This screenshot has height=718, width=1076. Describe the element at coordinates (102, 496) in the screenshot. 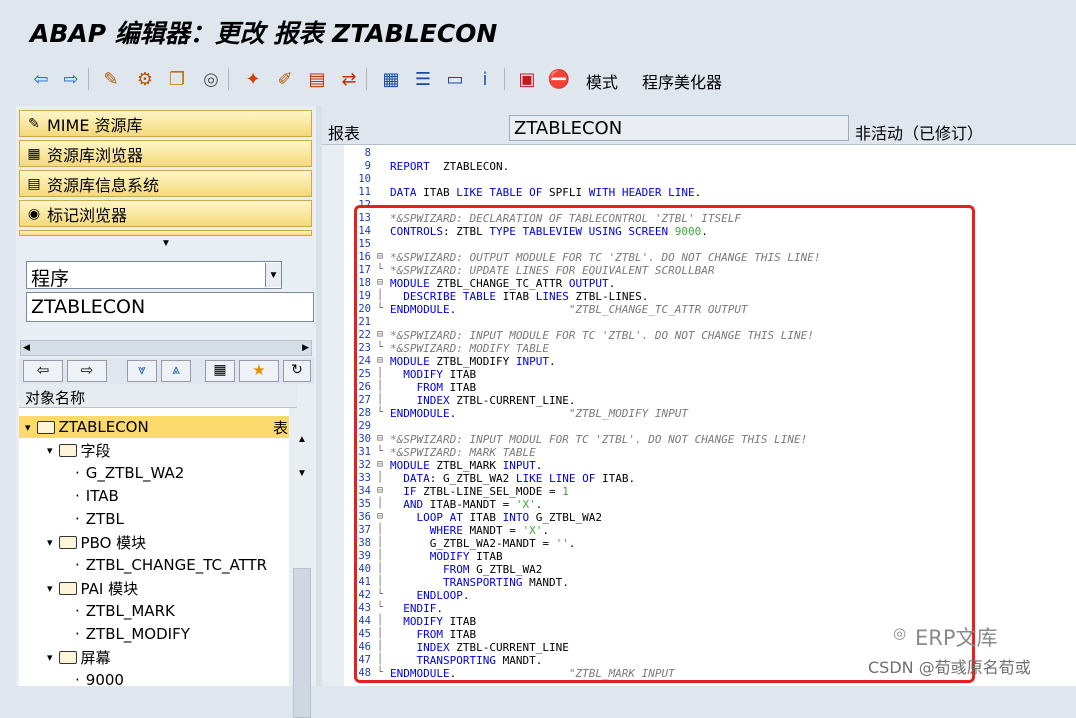

I see `tree-node-label: ITAB` at that location.